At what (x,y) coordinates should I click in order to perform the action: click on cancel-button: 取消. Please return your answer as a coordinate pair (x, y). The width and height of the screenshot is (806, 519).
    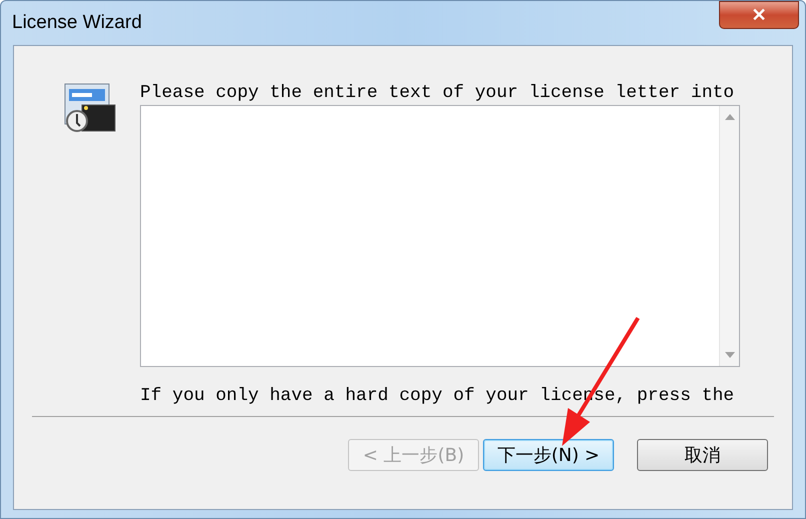
    Looking at the image, I should click on (702, 455).